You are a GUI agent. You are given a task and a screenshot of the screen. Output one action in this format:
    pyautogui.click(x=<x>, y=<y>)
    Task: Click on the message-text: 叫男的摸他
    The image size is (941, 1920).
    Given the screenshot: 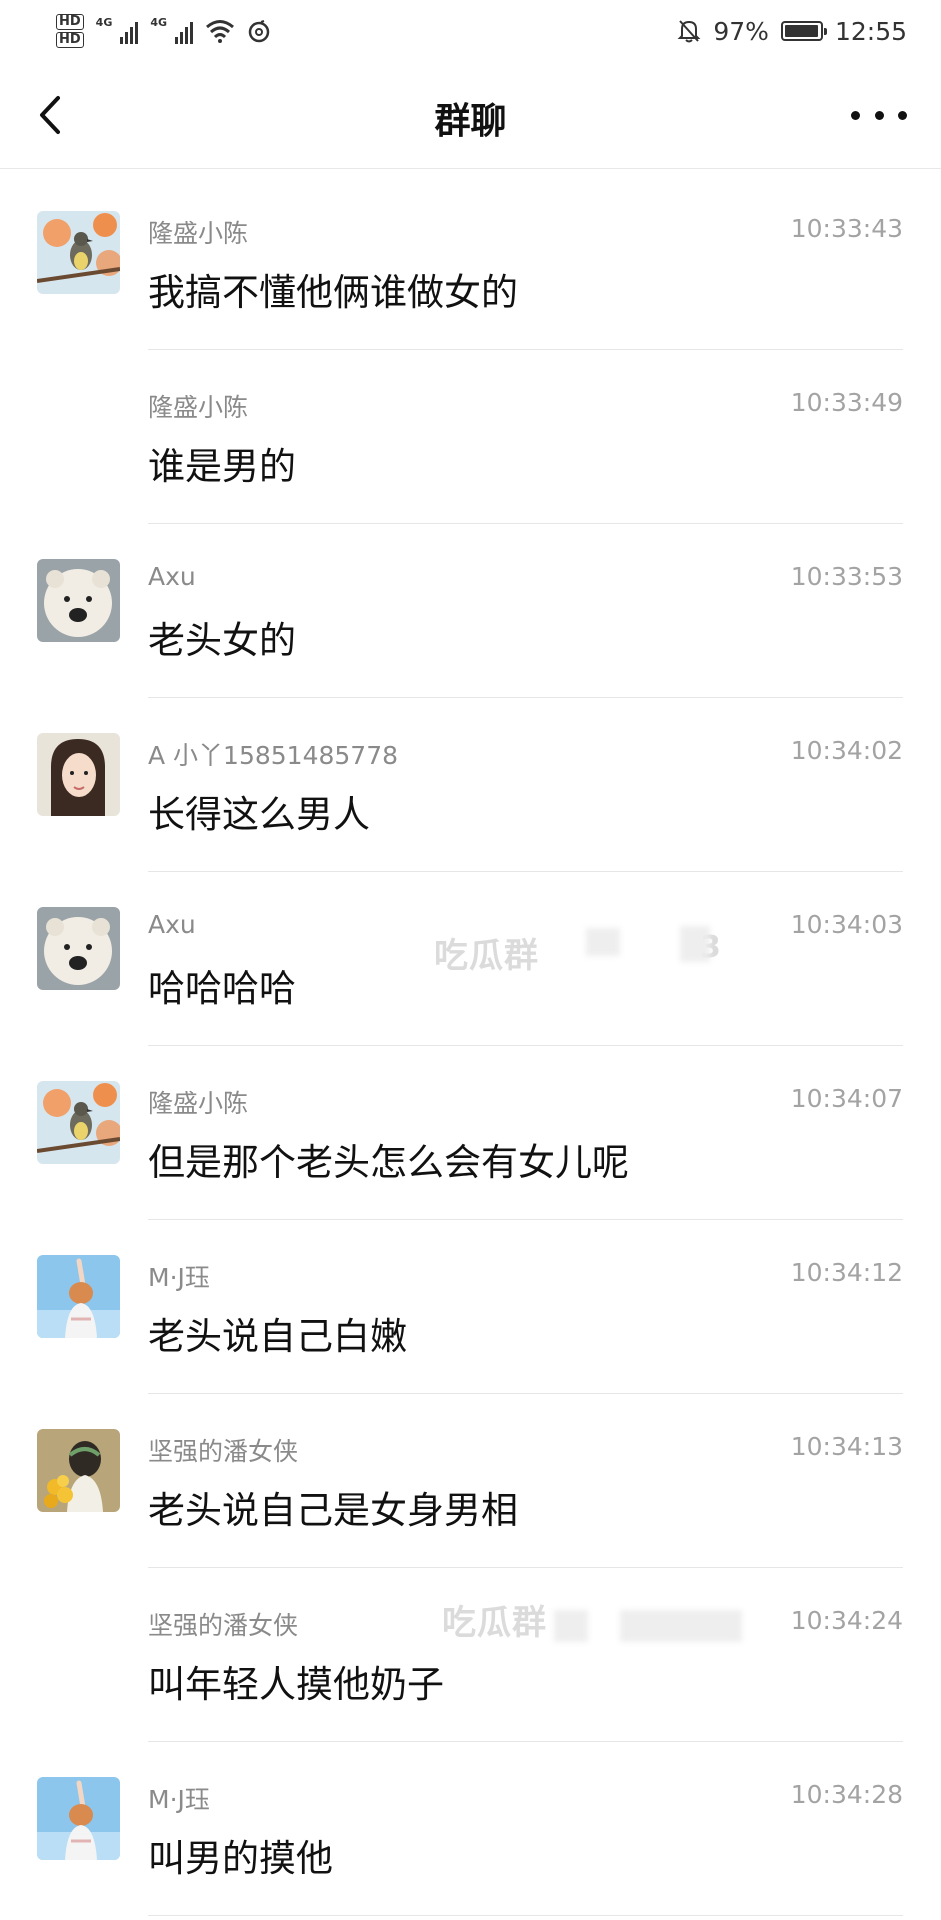 What is the action you would take?
    pyautogui.click(x=240, y=1858)
    